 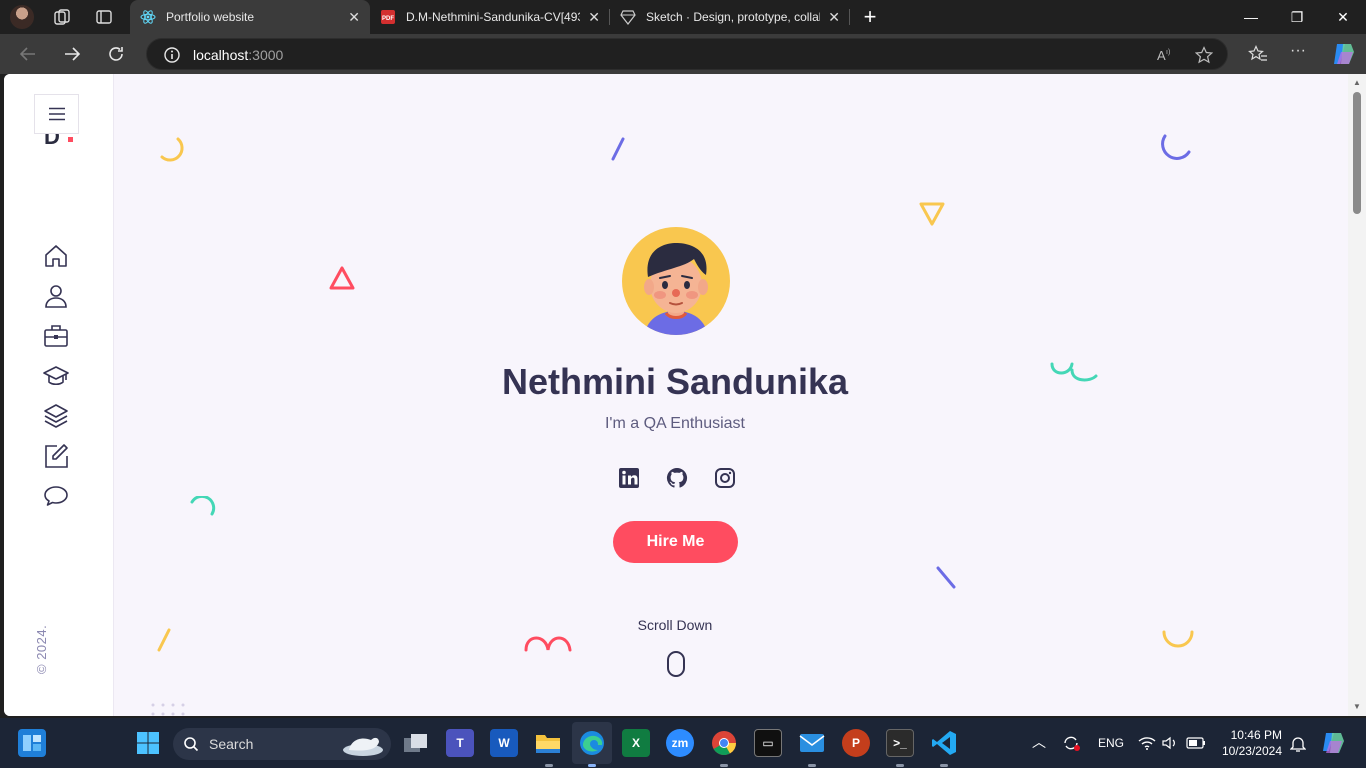 I want to click on language-indicator: ENG, so click(x=1111, y=743).